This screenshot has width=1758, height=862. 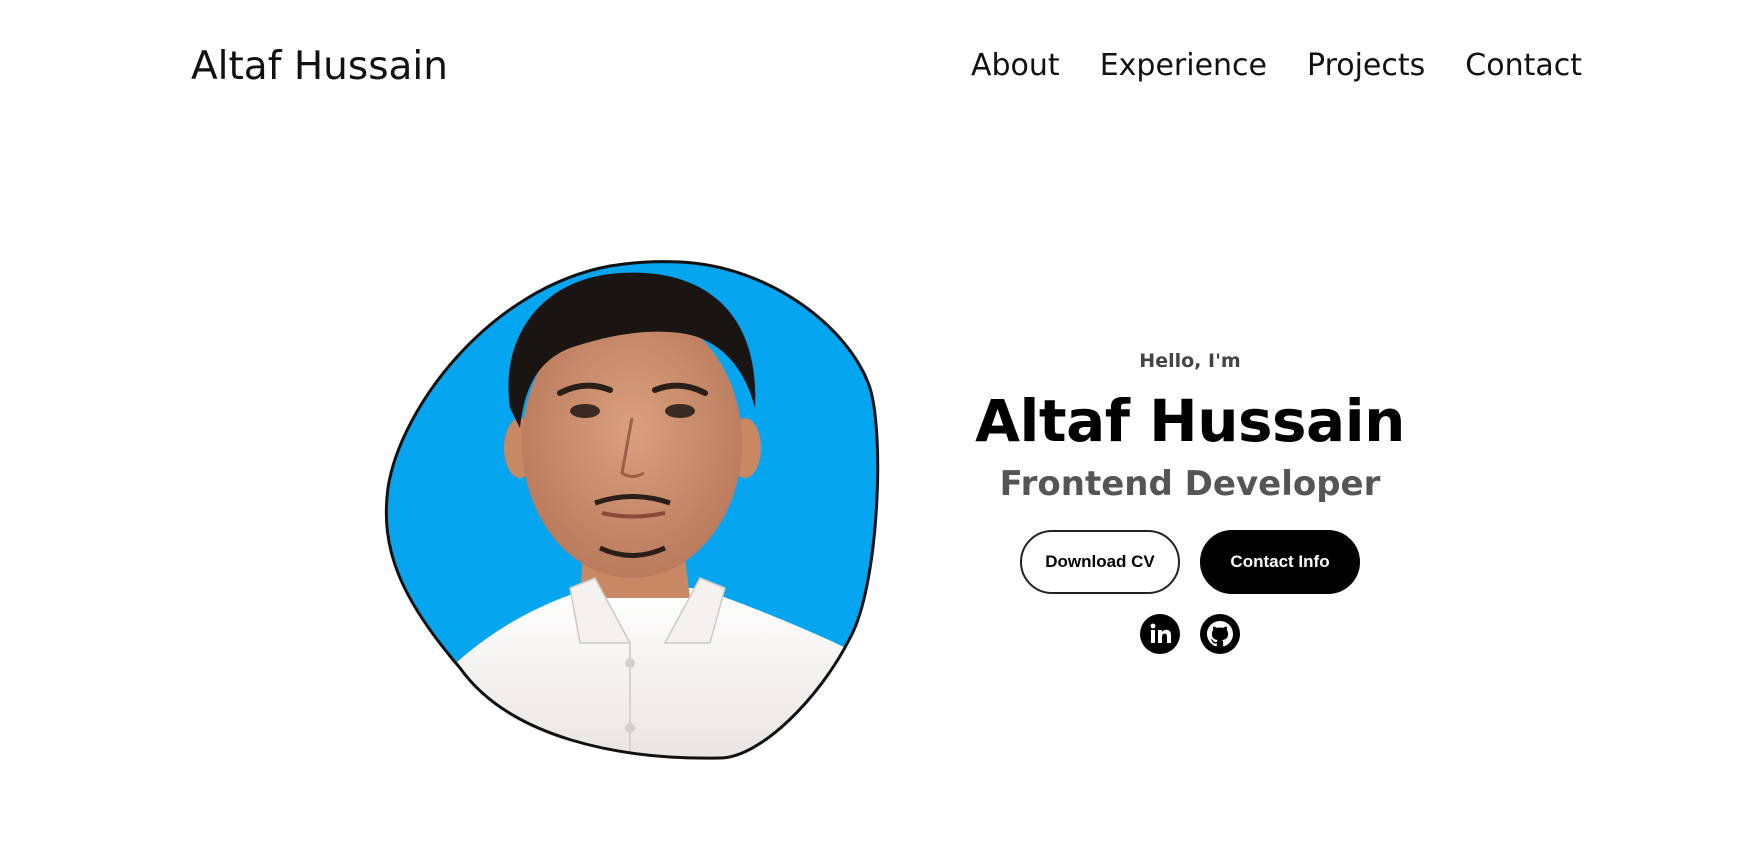 I want to click on hero-buttons: Download CV Contact Info, so click(x=1190, y=562).